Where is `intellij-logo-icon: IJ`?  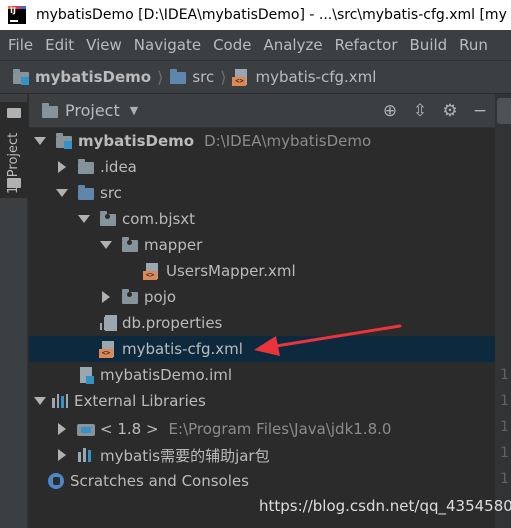 intellij-logo-icon: IJ is located at coordinates (17, 15).